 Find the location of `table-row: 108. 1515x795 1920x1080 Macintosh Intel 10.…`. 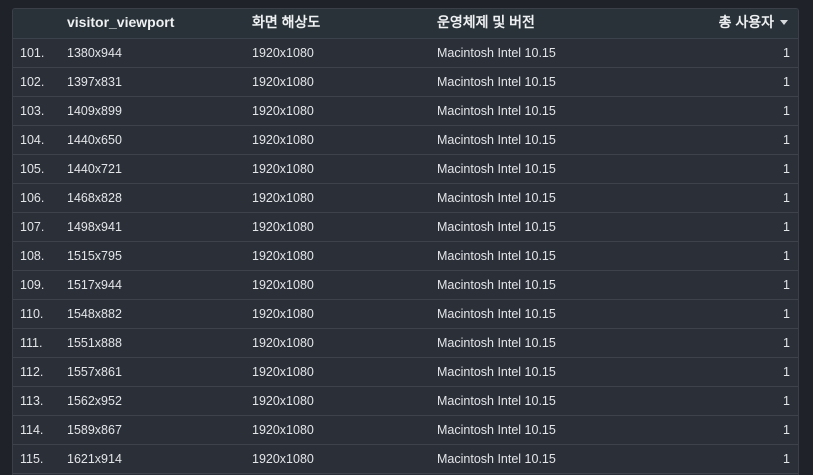

table-row: 108. 1515x795 1920x1080 Macintosh Intel 10.… is located at coordinates (405, 256).